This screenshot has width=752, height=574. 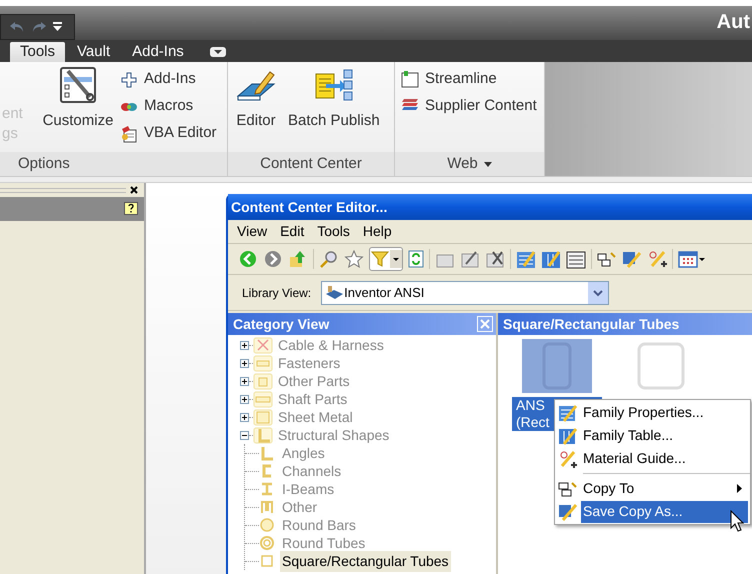 I want to click on menu-item: Help, so click(x=377, y=231).